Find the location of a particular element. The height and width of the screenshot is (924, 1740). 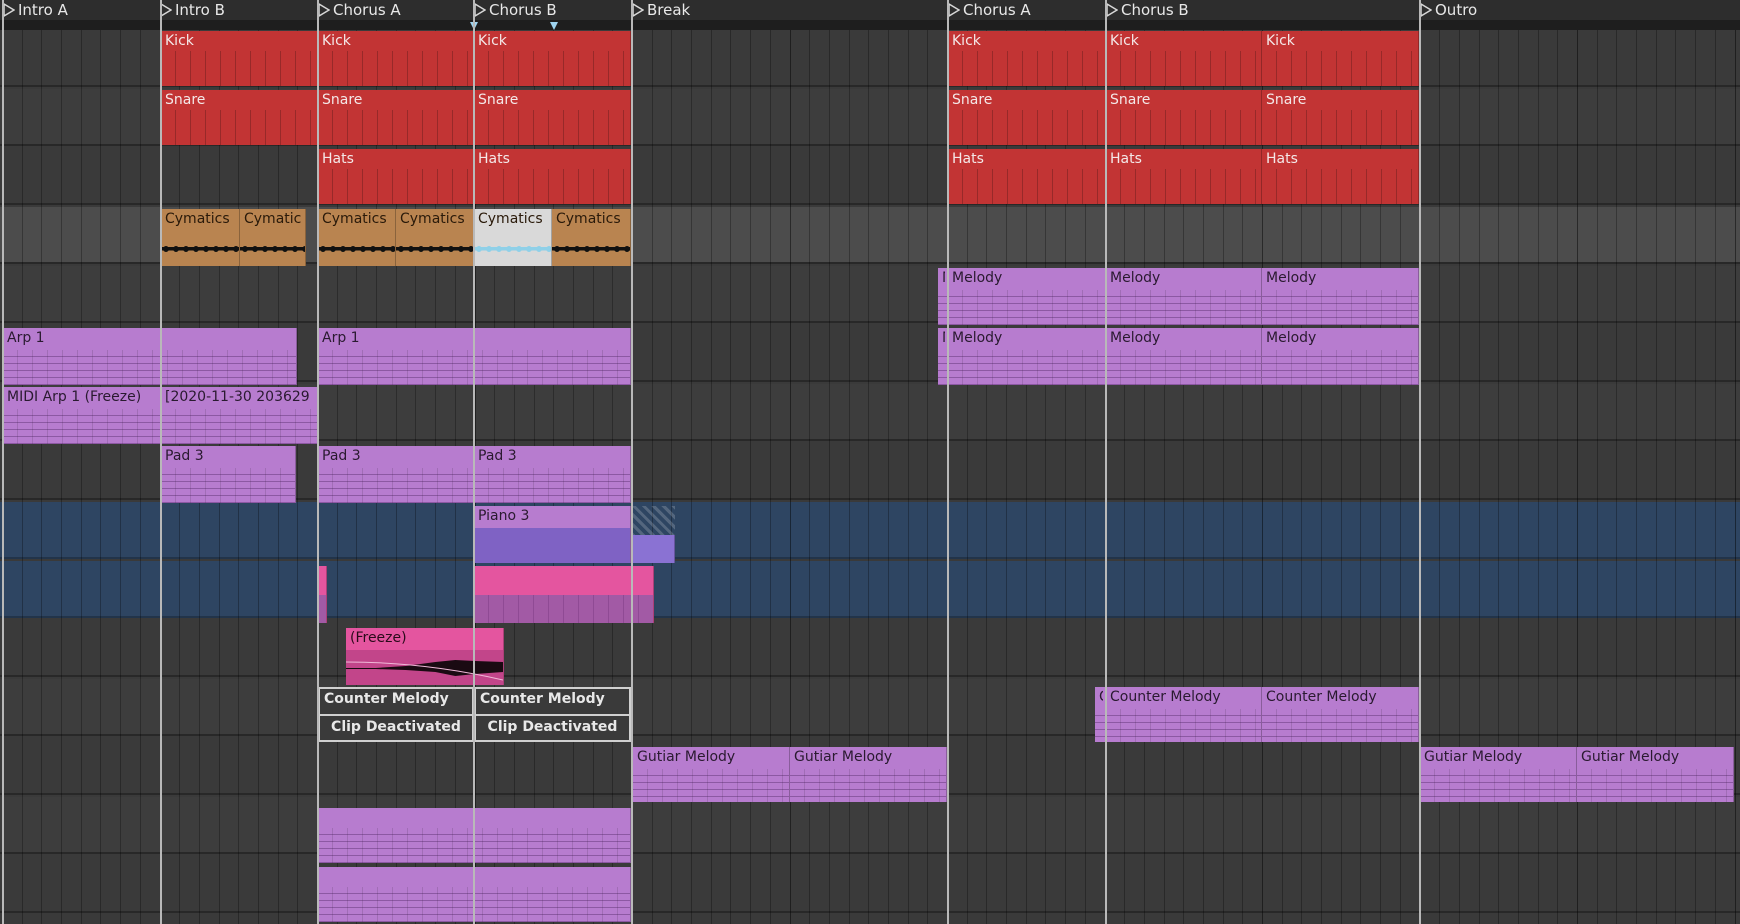

clip-name: Kick is located at coordinates (1124, 41).